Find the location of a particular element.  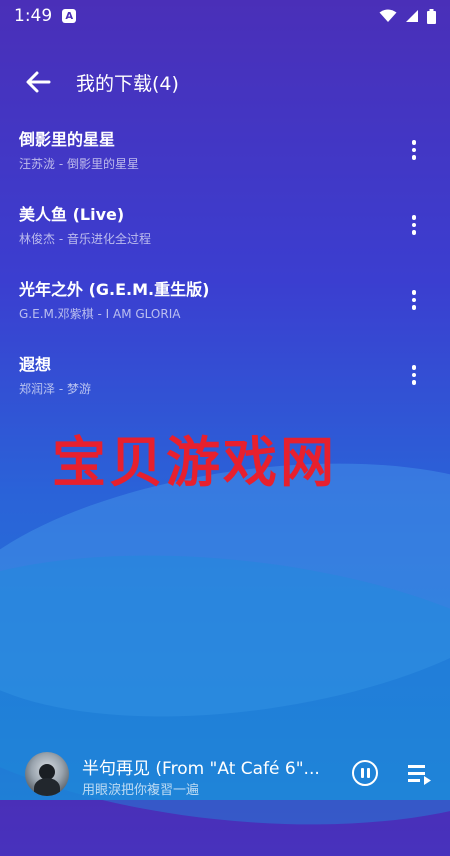

song-artist-album: G.E.M.邓紫棋 - I AM GLORIA is located at coordinates (100, 314).